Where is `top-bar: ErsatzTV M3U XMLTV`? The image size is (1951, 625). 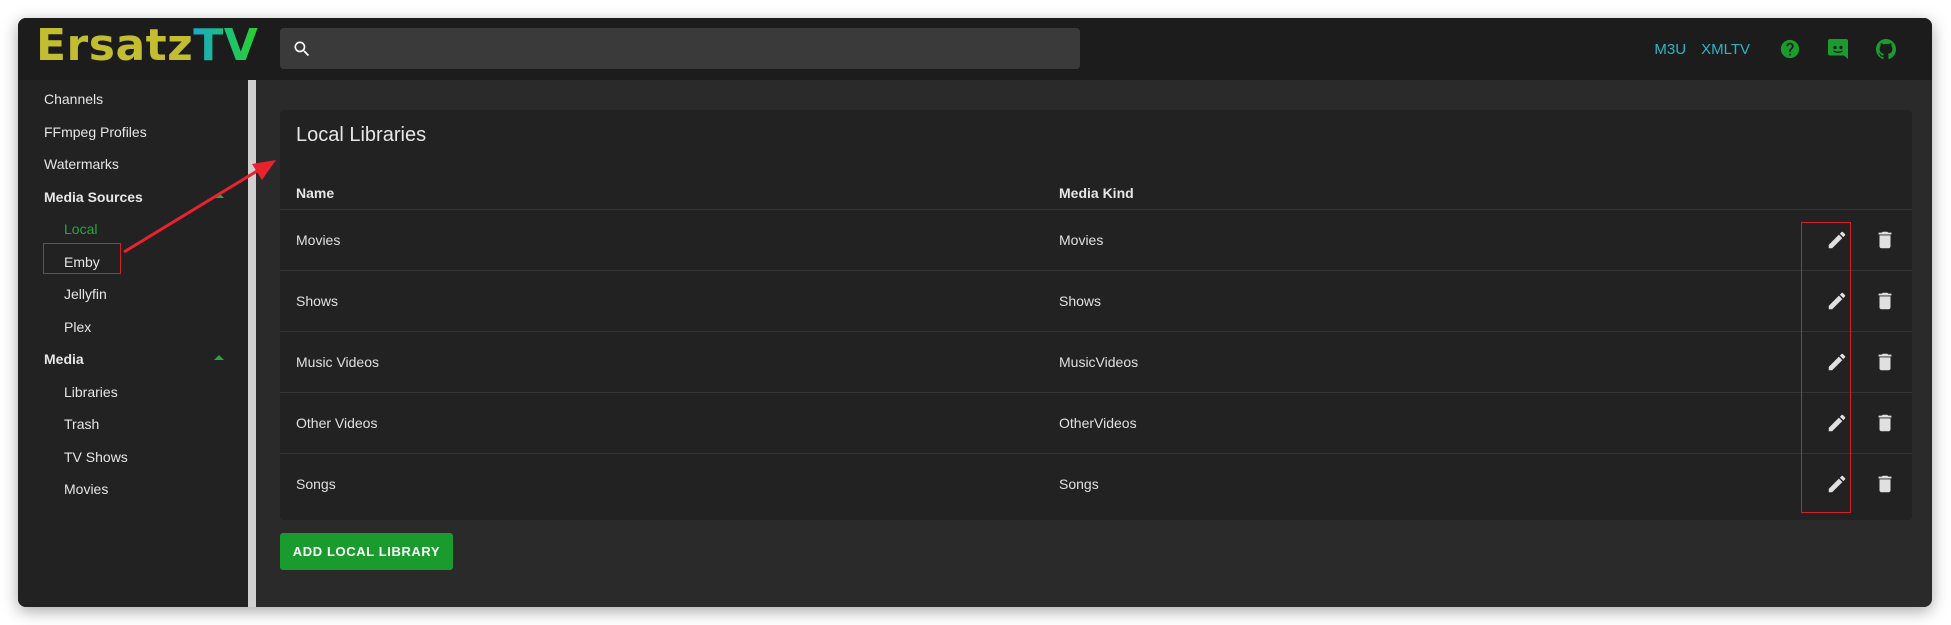
top-bar: ErsatzTV M3U XMLTV is located at coordinates (975, 49).